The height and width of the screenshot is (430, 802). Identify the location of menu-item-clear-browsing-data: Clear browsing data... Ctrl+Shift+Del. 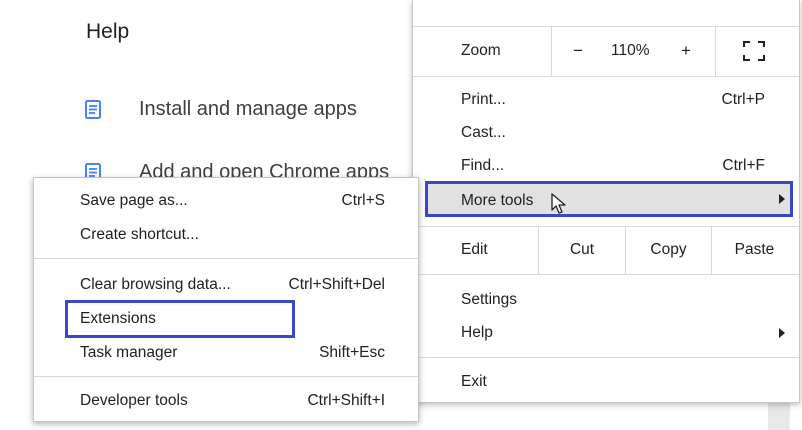
(226, 285).